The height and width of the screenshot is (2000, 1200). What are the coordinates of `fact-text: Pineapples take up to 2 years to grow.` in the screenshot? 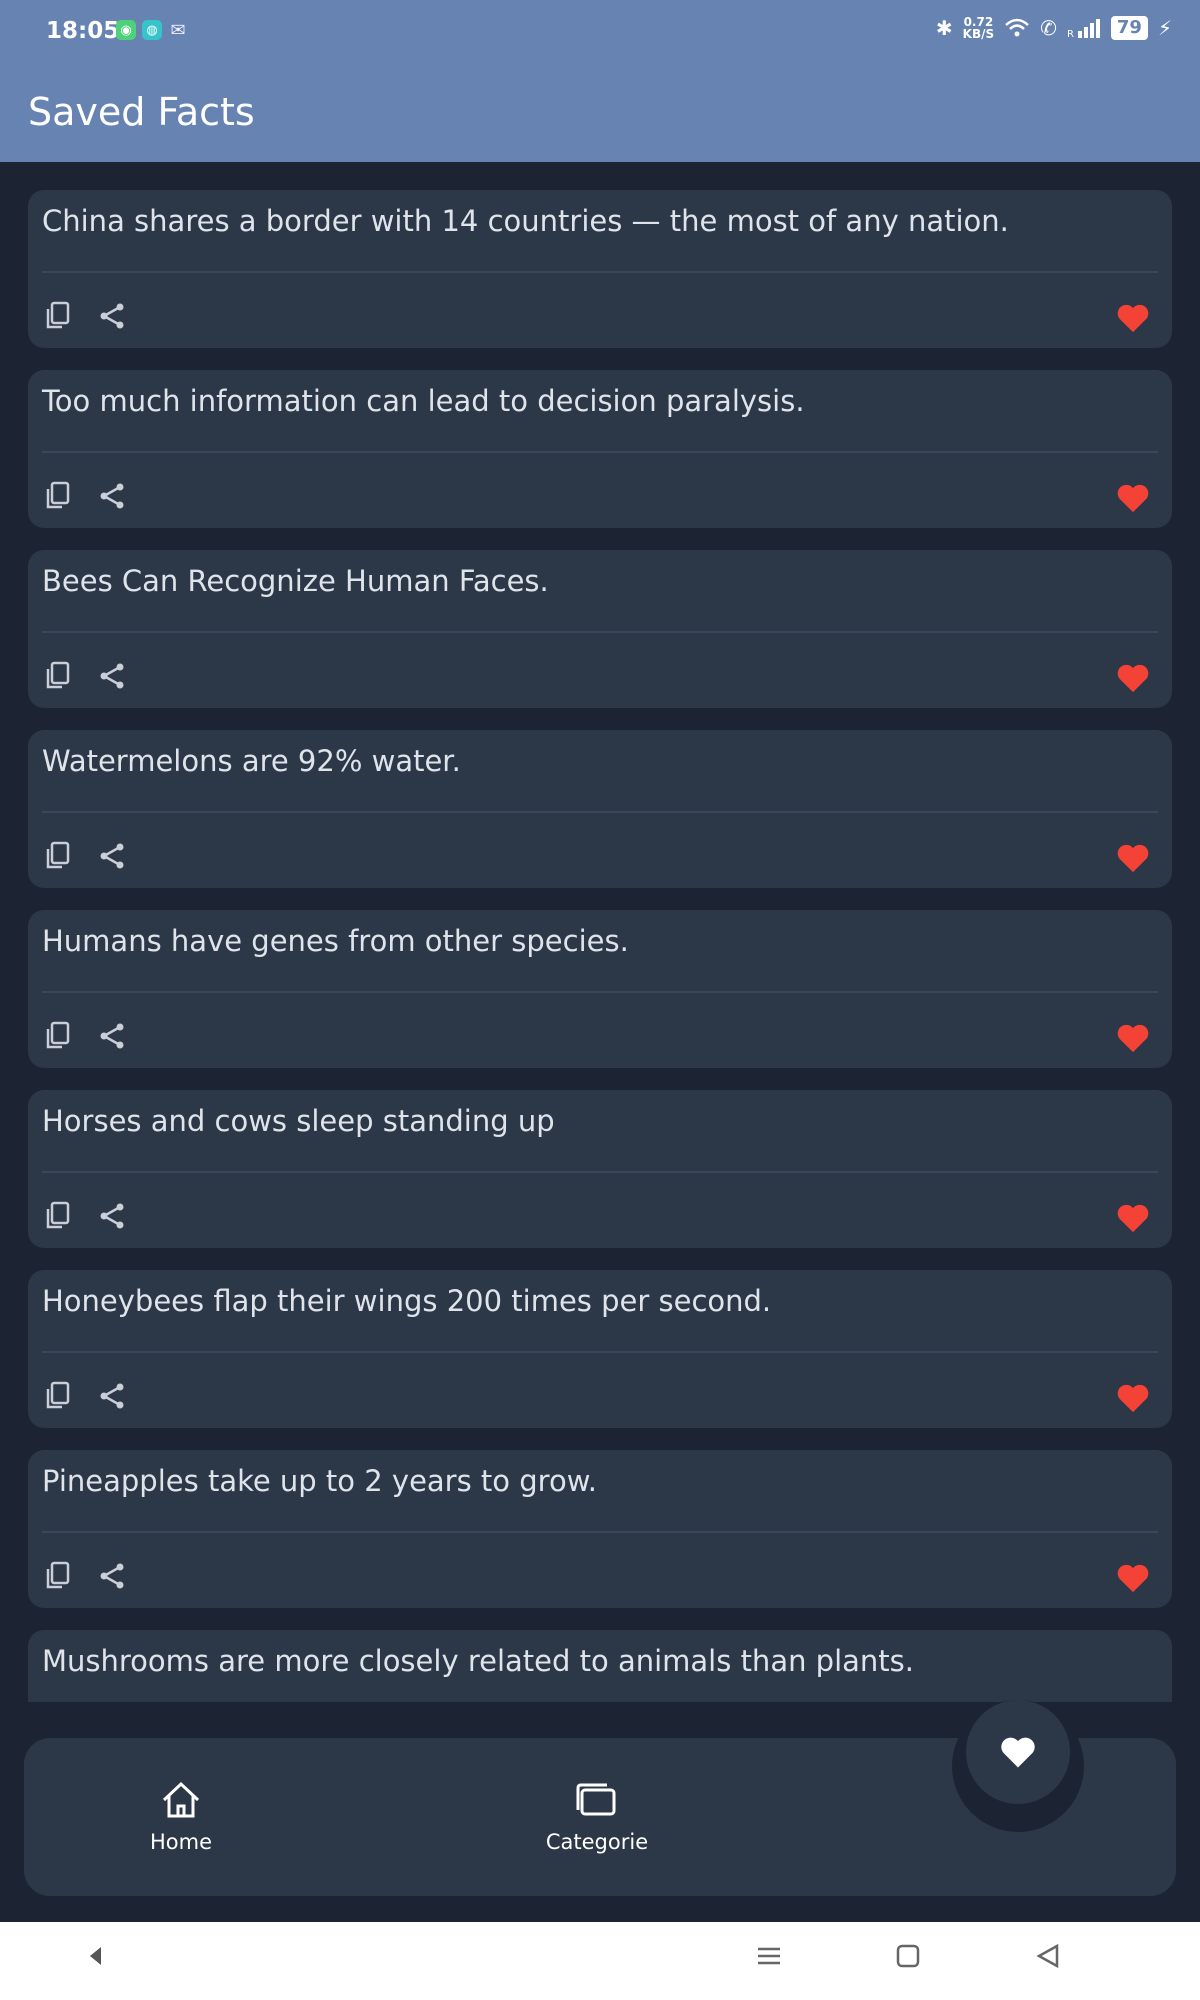 It's located at (319, 1481).